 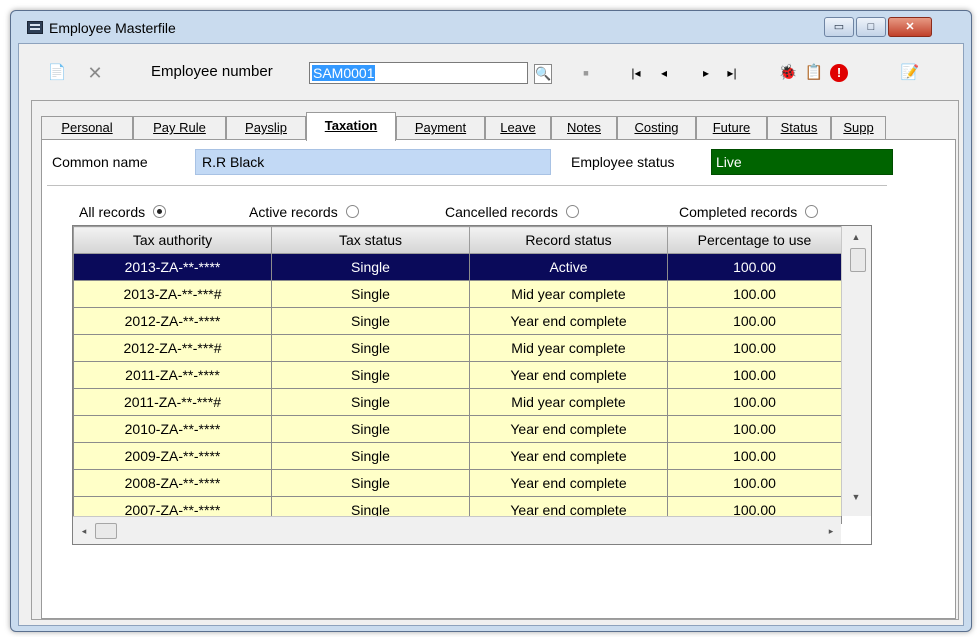 What do you see at coordinates (568, 240) in the screenshot?
I see `column-header-record-status: Record status` at bounding box center [568, 240].